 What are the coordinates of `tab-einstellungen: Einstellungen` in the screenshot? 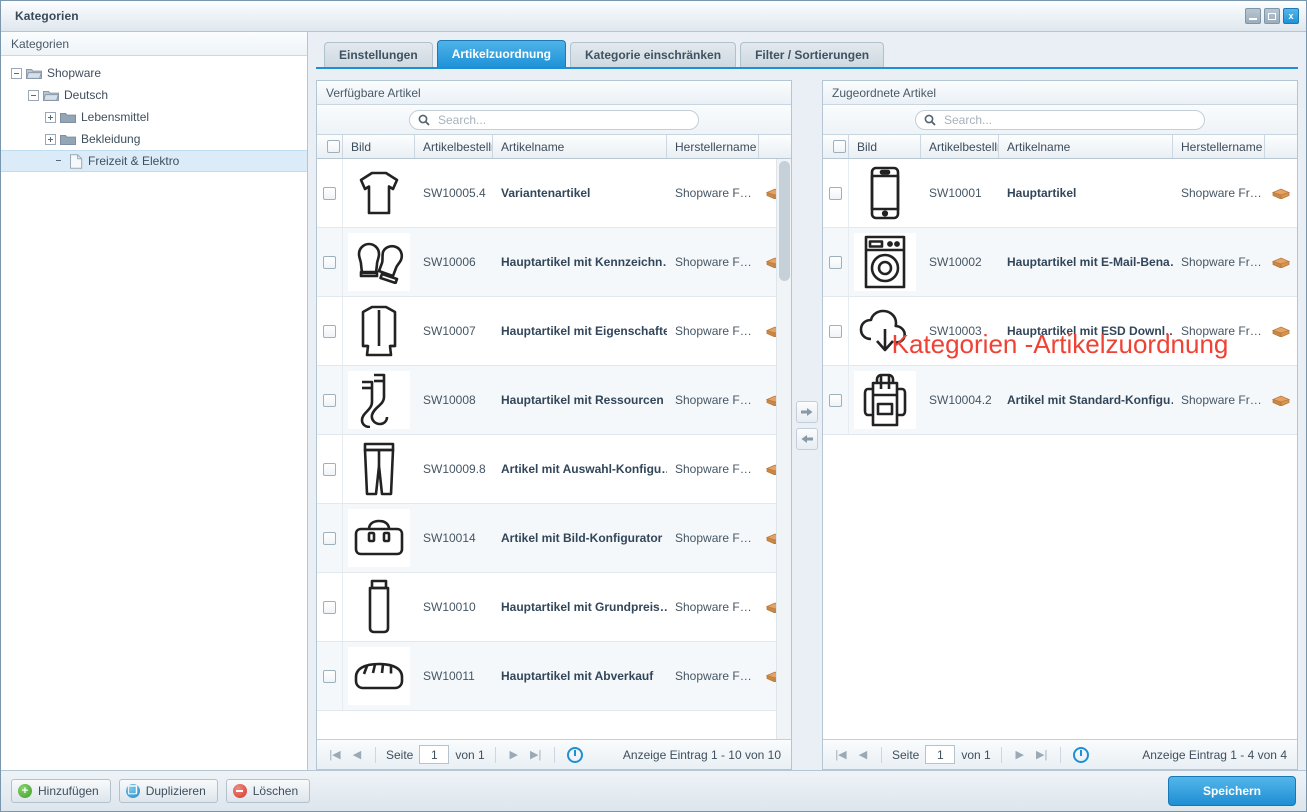 It's located at (378, 54).